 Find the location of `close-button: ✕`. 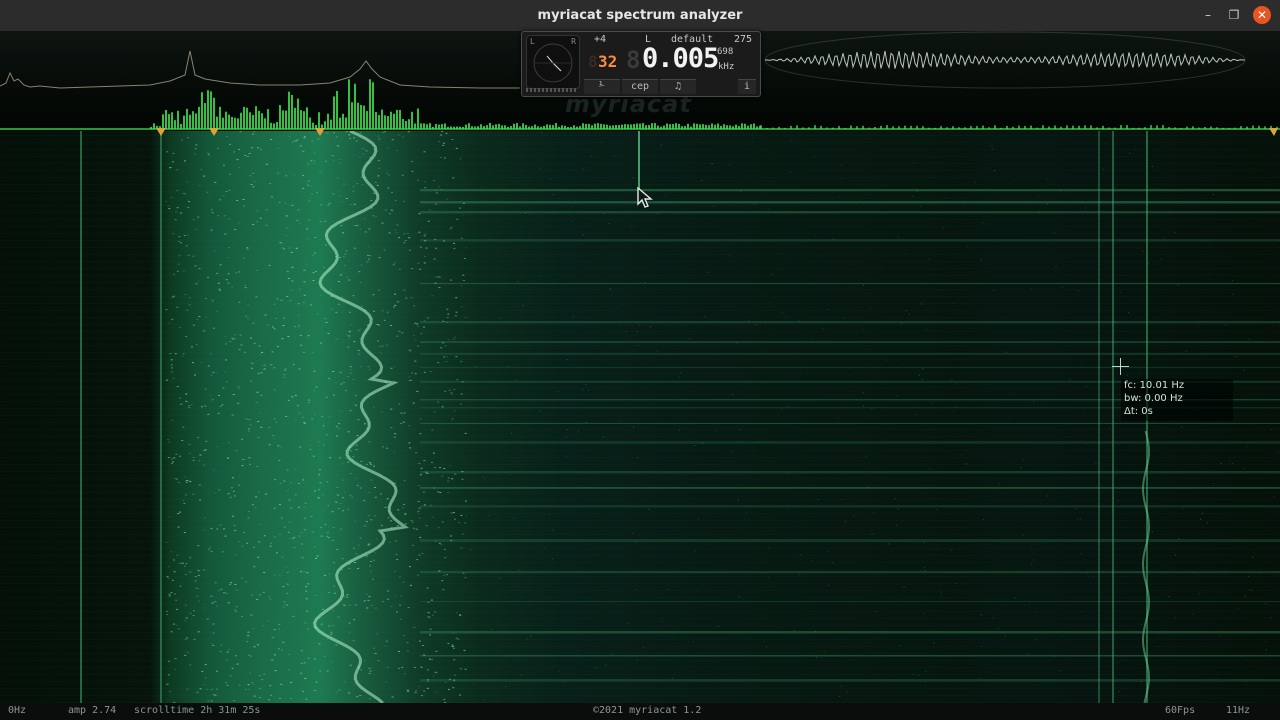

close-button: ✕ is located at coordinates (1262, 15).